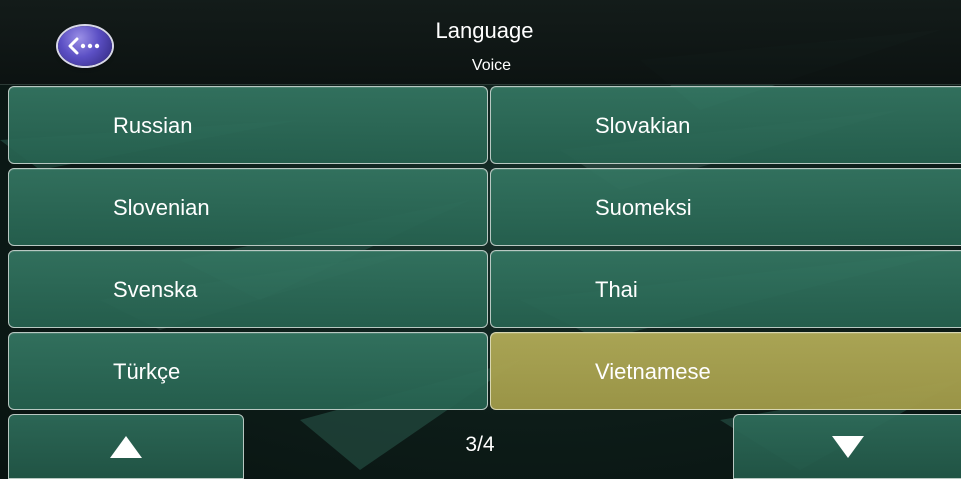 The image size is (961, 479). I want to click on language-option-turkce: Türkçe, so click(248, 371).